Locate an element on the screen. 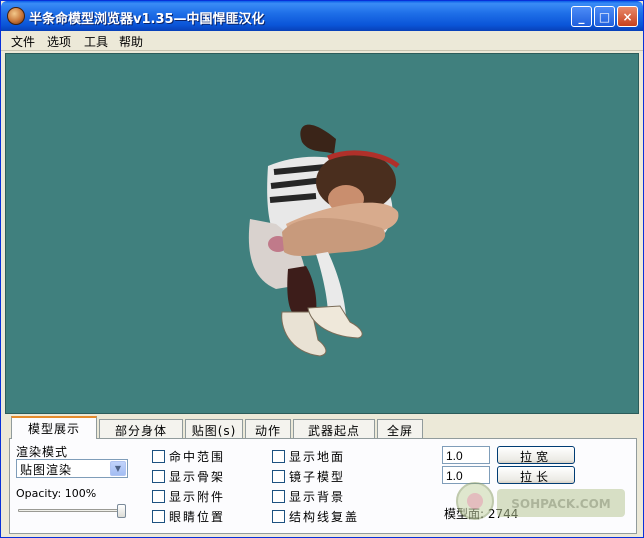  render-mode-value: 贴图渲染 is located at coordinates (46, 470).